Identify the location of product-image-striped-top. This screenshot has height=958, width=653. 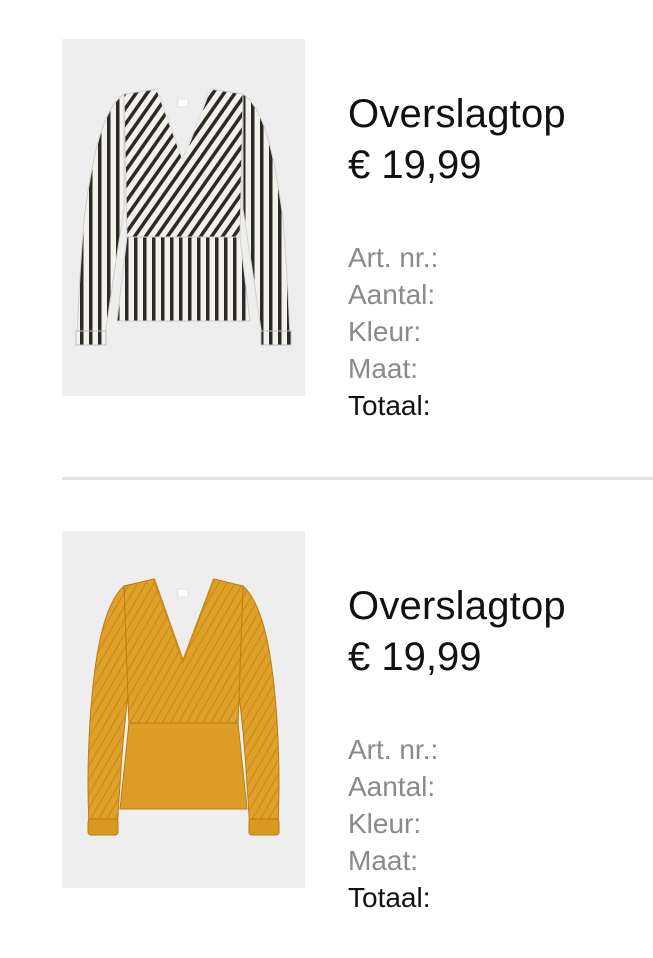
(183, 217).